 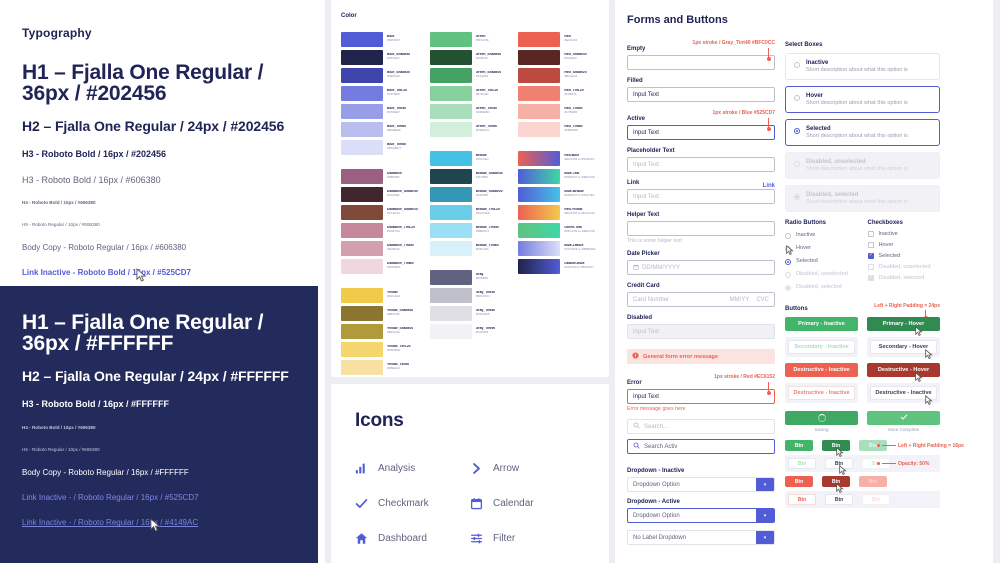 What do you see at coordinates (393, 195) in the screenshot?
I see `swatch-hex: #41262E` at bounding box center [393, 195].